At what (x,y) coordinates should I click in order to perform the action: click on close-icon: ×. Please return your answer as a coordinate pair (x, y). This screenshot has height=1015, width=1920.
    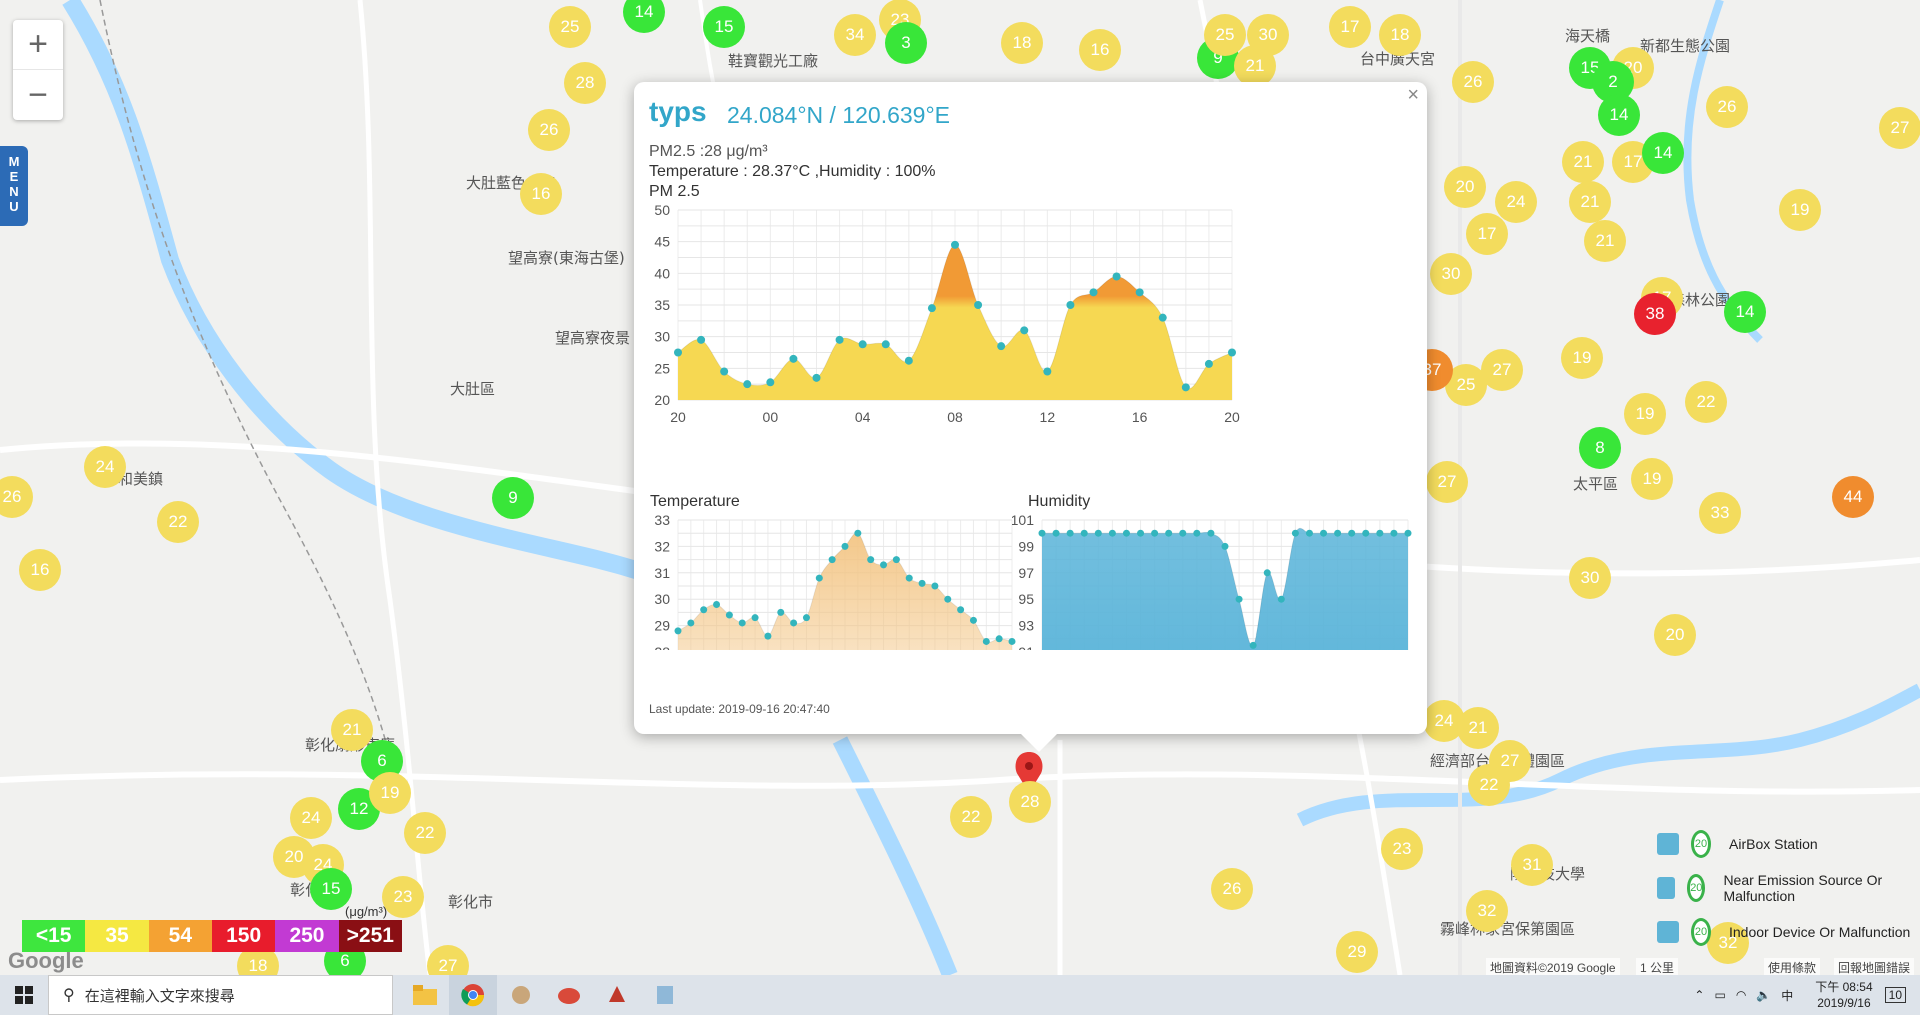
    Looking at the image, I should click on (1413, 95).